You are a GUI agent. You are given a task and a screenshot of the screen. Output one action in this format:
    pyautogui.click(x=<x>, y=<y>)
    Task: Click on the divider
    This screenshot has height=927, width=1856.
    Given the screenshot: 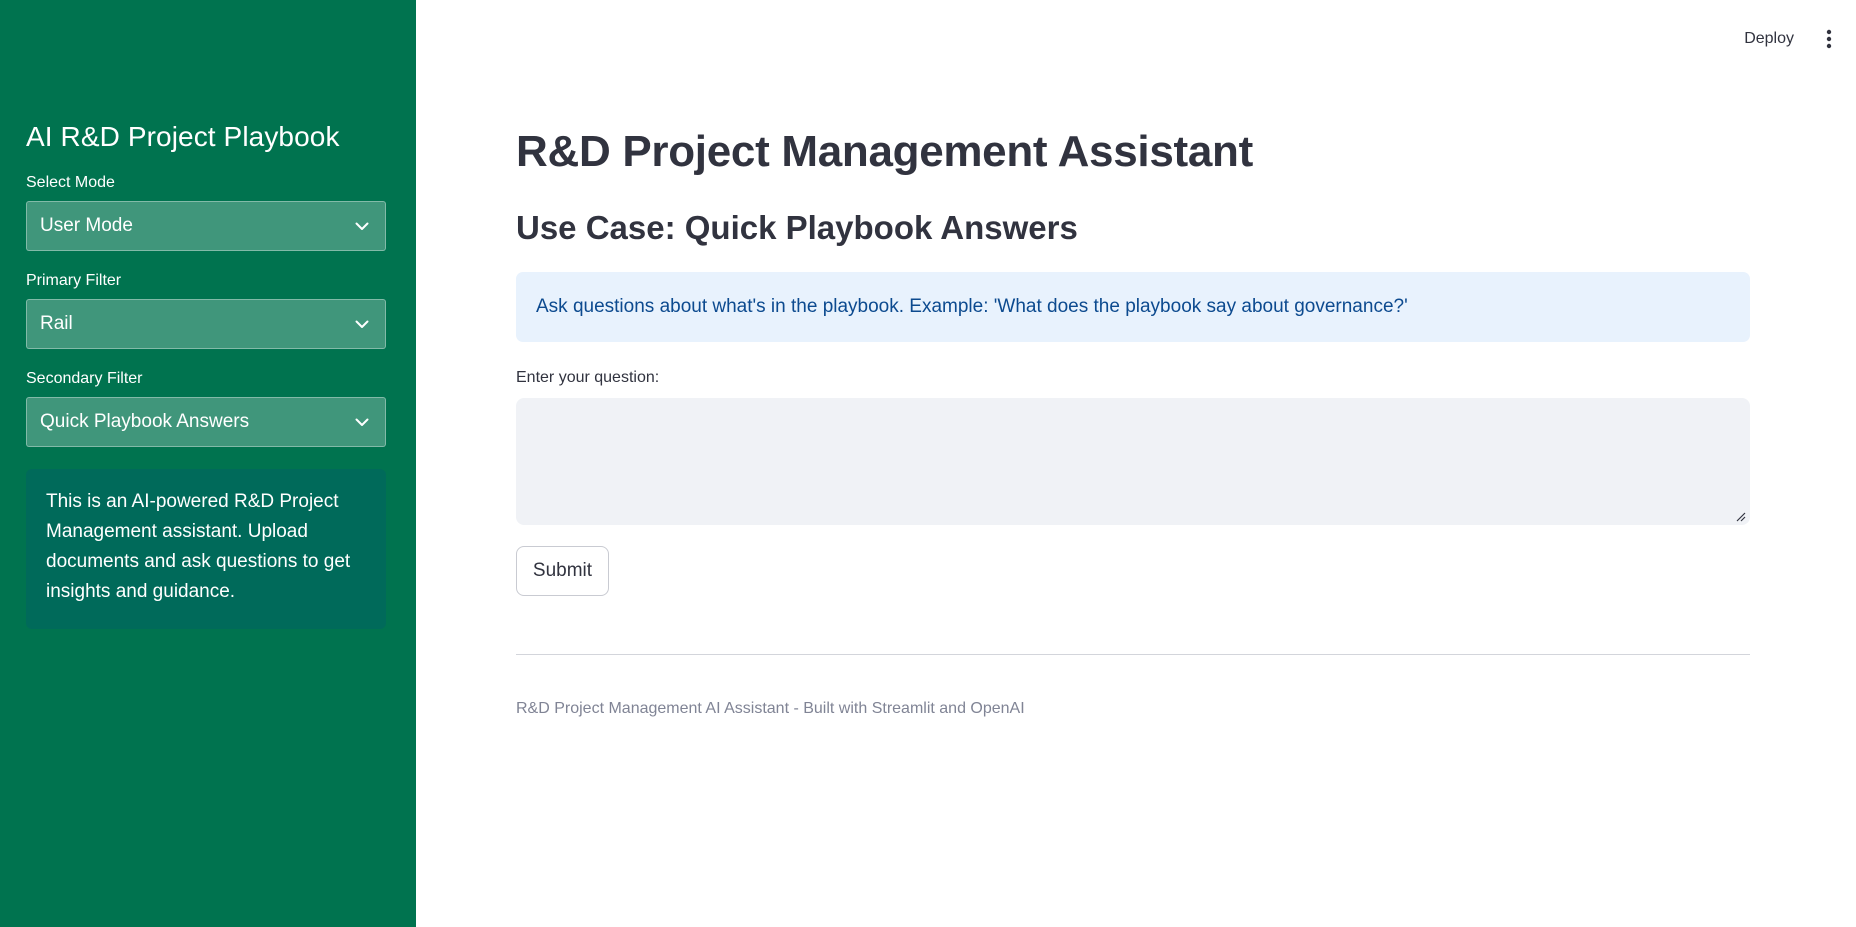 What is the action you would take?
    pyautogui.click(x=1133, y=654)
    